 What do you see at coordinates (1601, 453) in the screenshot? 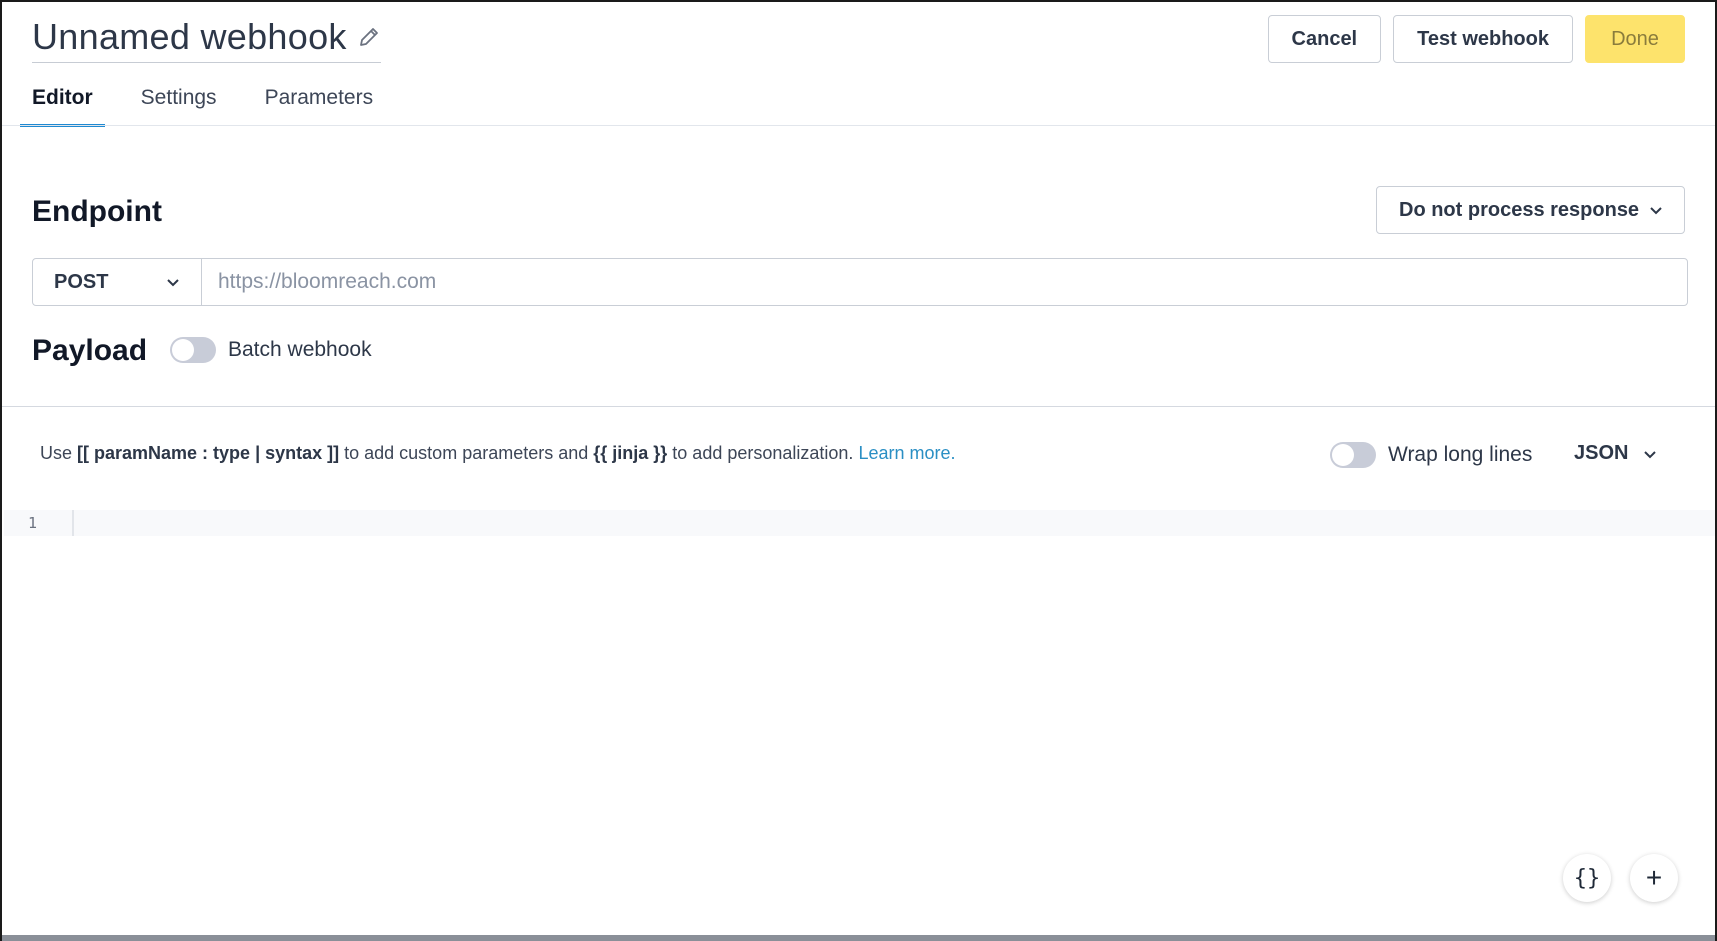
I see `language-value: JSON` at bounding box center [1601, 453].